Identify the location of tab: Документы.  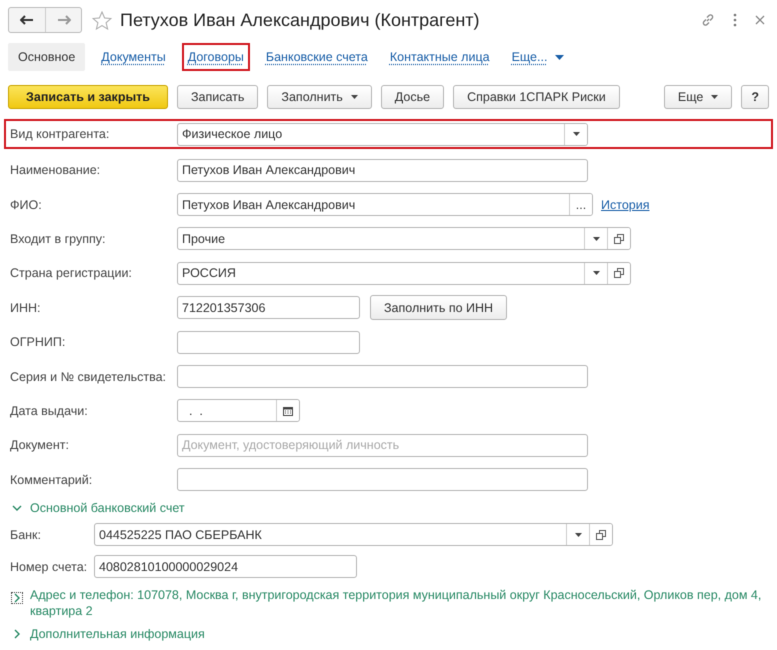
(133, 57).